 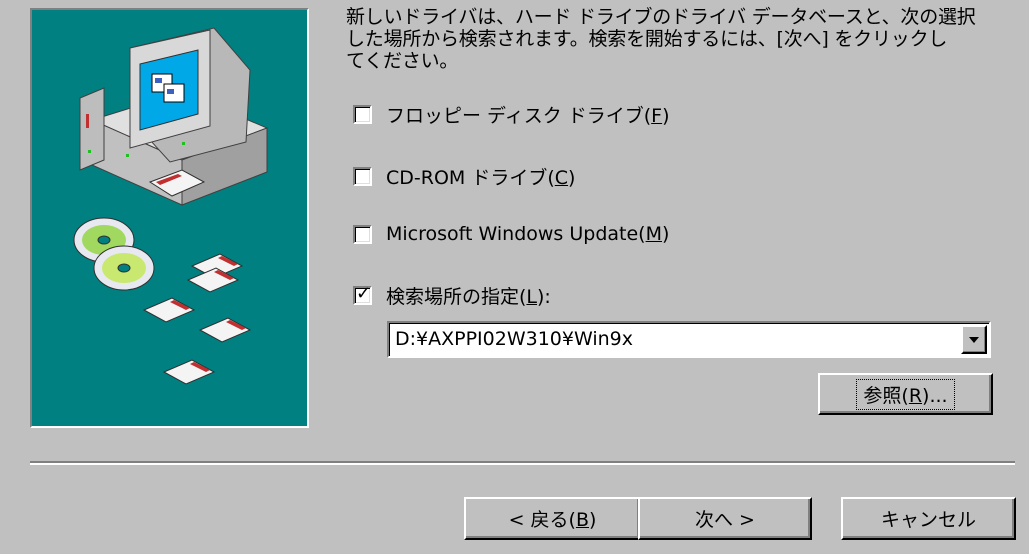 What do you see at coordinates (362, 114) in the screenshot?
I see `floppy-drive-checkbox` at bounding box center [362, 114].